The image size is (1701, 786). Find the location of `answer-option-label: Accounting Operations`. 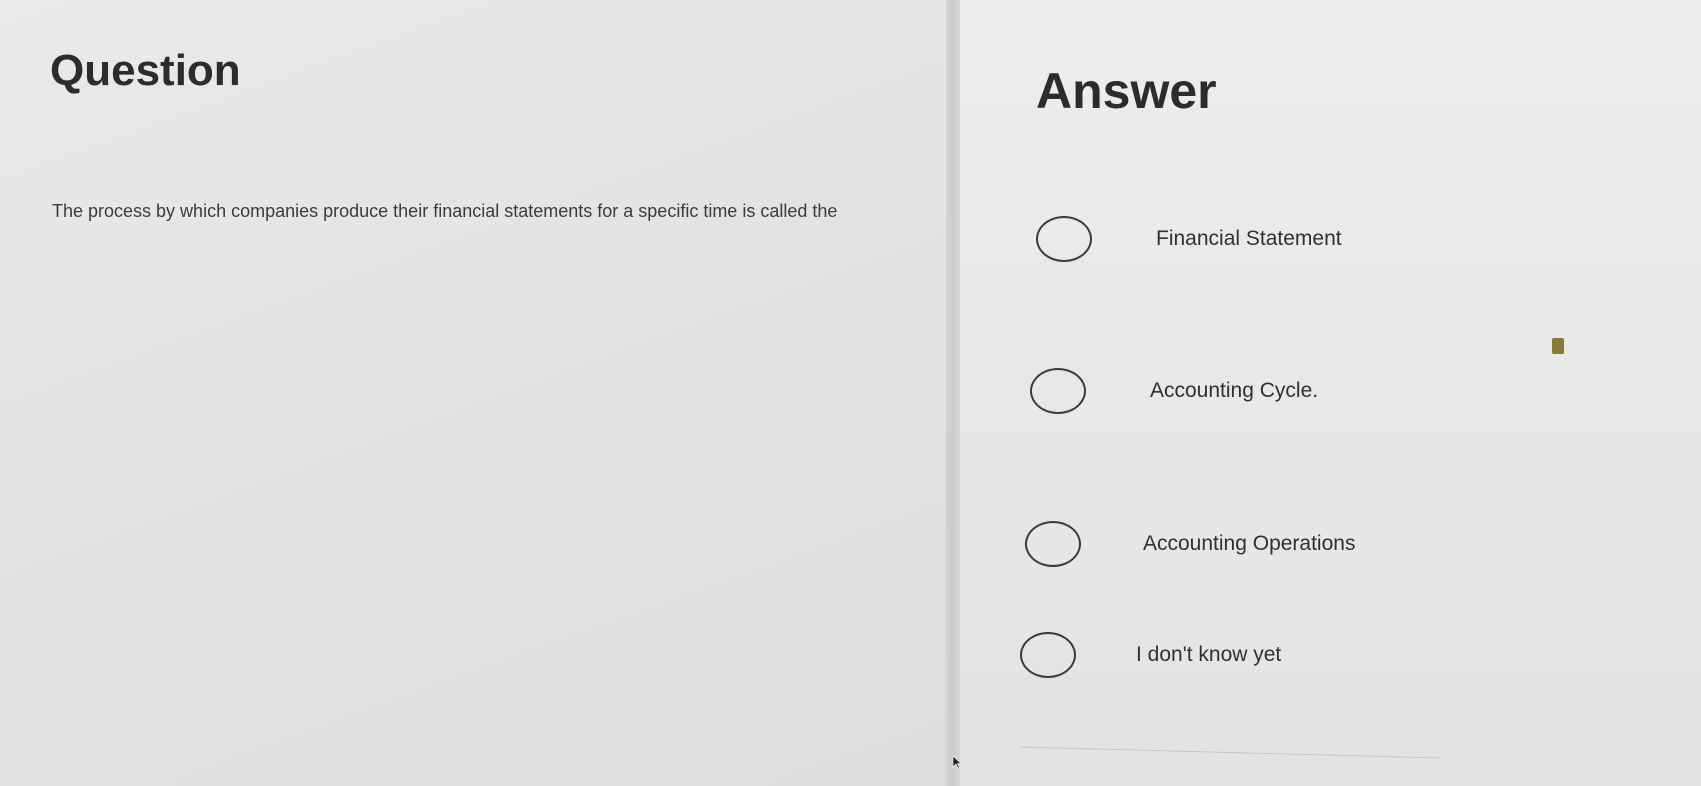

answer-option-label: Accounting Operations is located at coordinates (1249, 543).